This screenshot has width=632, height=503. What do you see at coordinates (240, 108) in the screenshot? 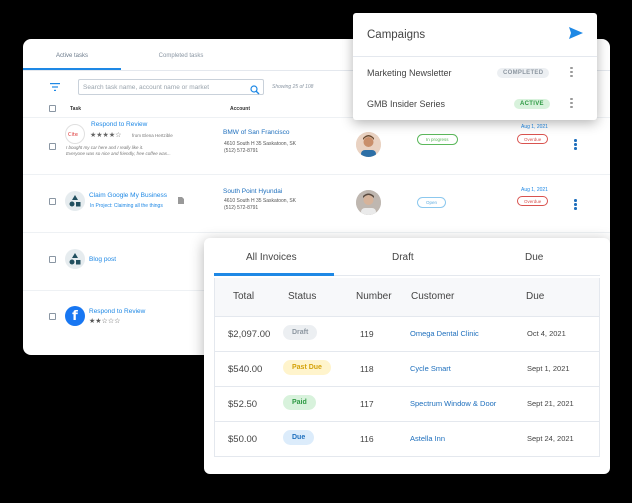
I see `header-account: Account` at bounding box center [240, 108].